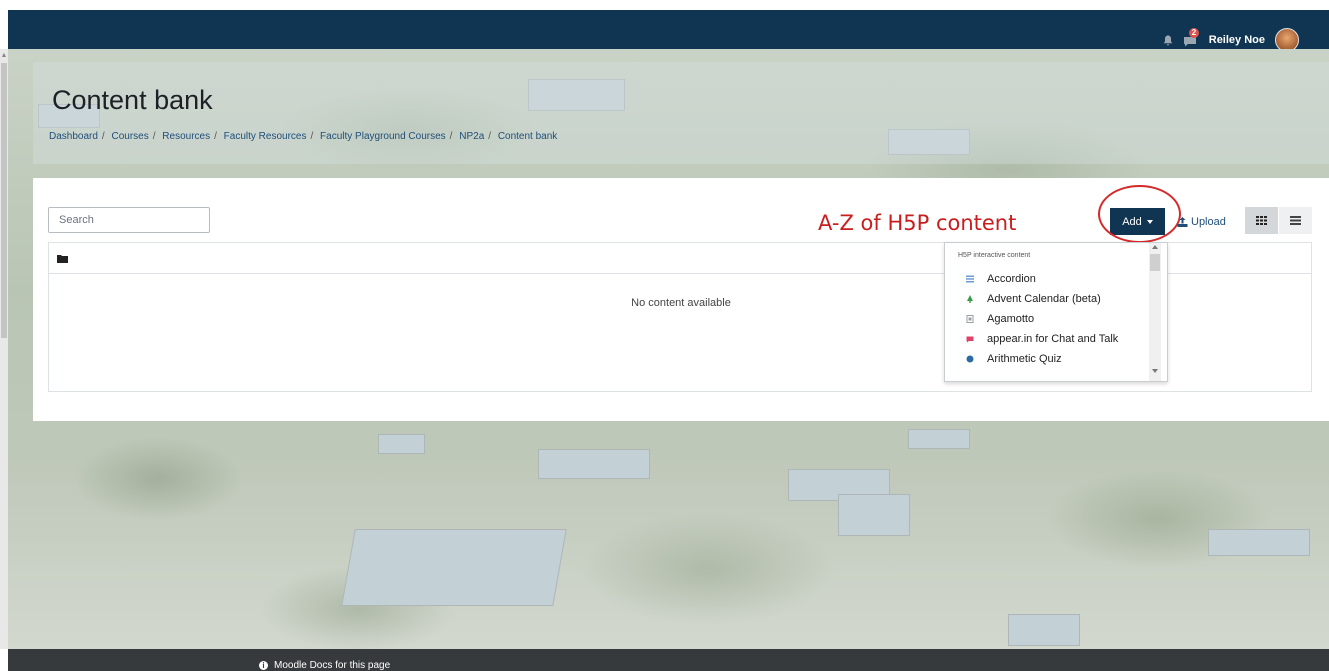  What do you see at coordinates (668, 660) in the screenshot?
I see `page-footer` at bounding box center [668, 660].